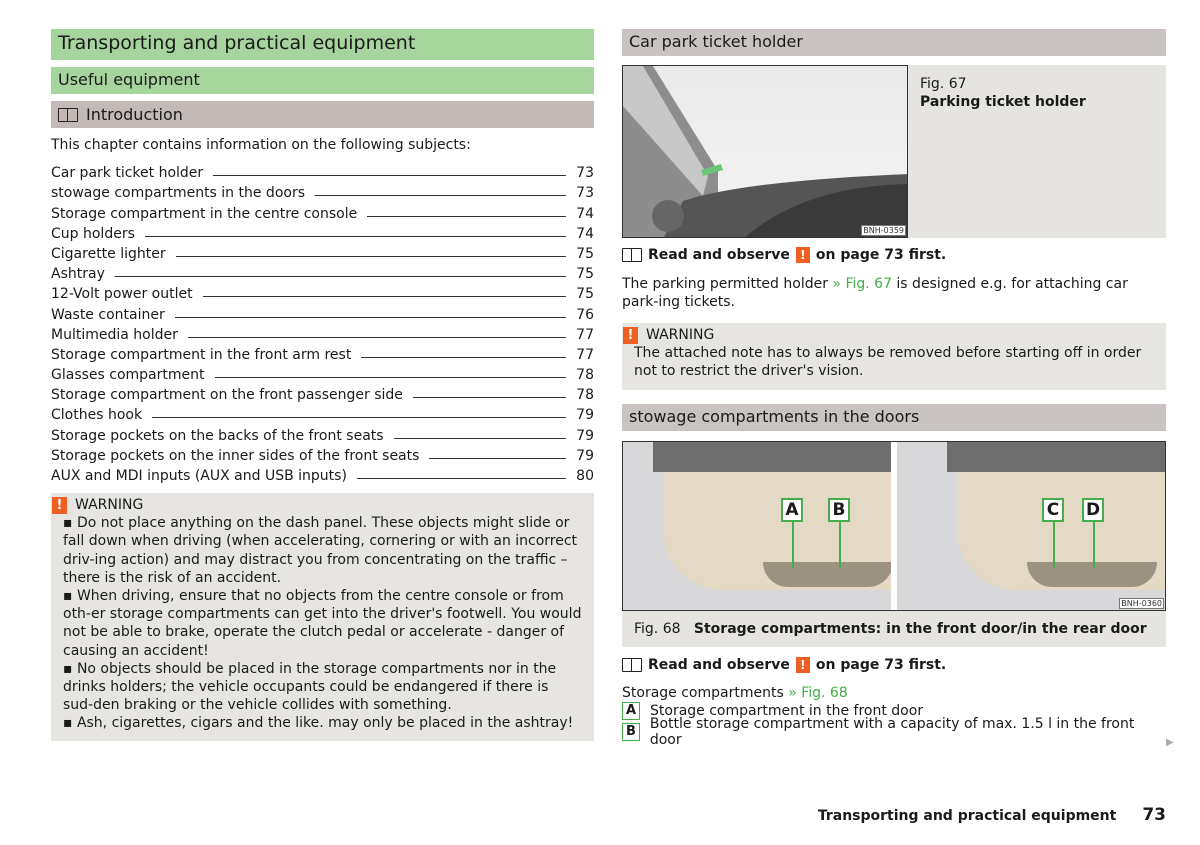 The image size is (1200, 845). What do you see at coordinates (322, 232) in the screenshot?
I see `toc-entry: Cup holders 74` at bounding box center [322, 232].